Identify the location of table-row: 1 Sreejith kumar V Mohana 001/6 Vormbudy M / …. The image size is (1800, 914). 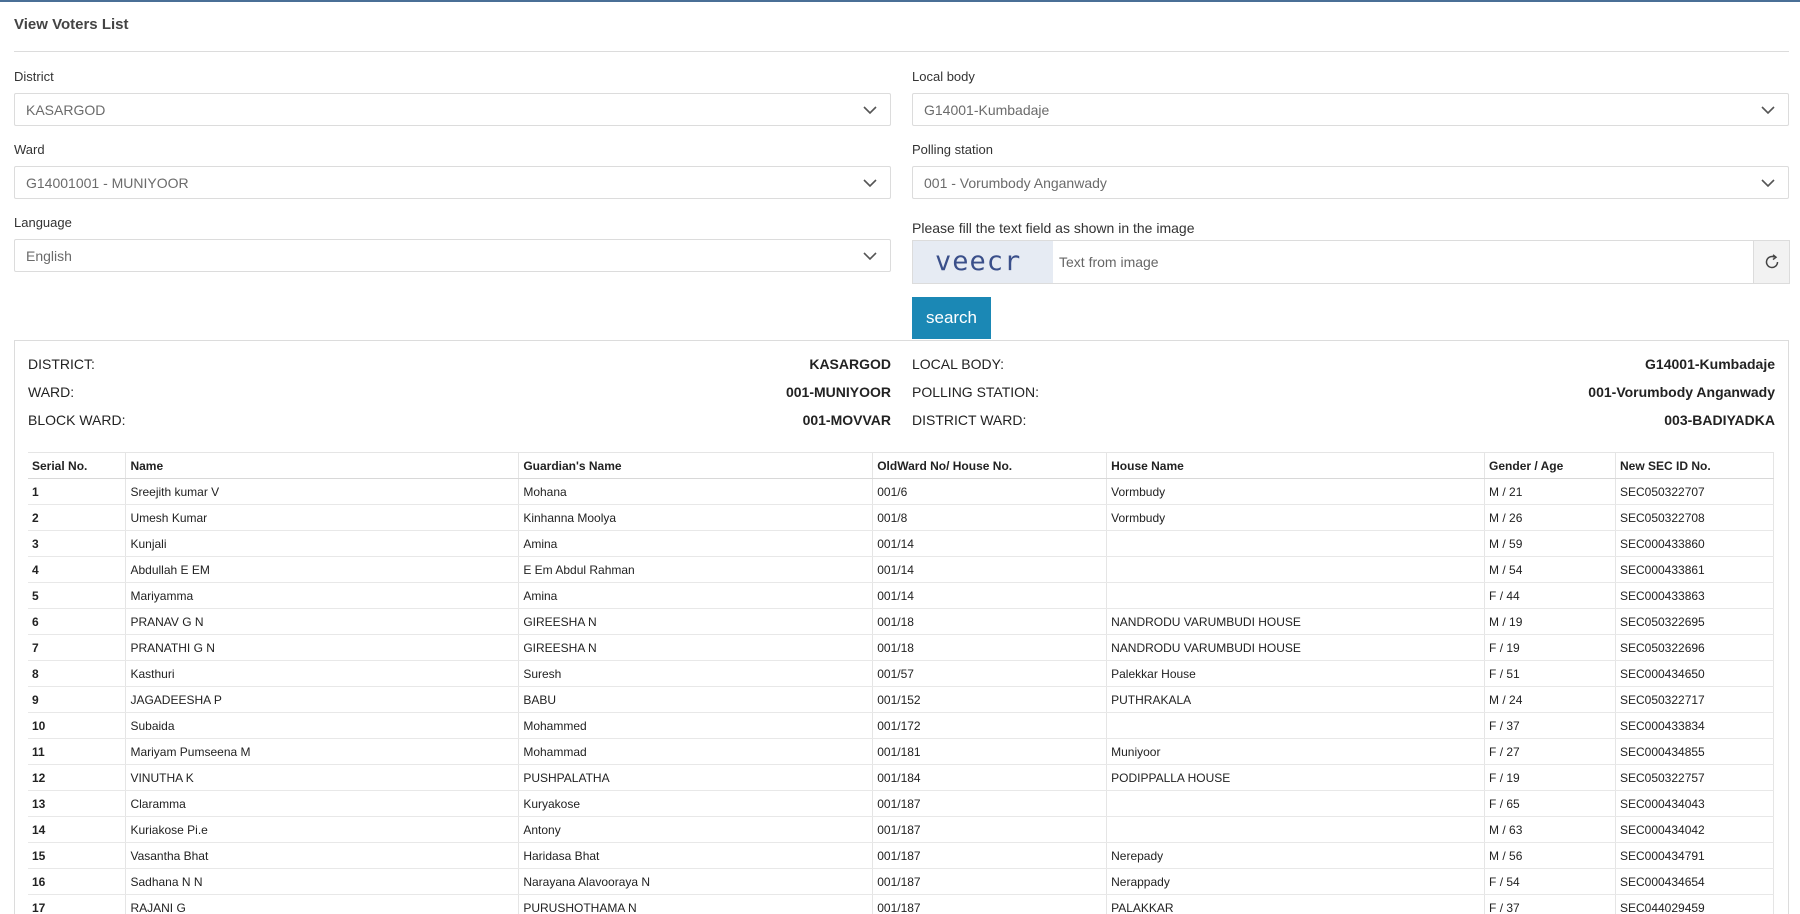
(901, 491).